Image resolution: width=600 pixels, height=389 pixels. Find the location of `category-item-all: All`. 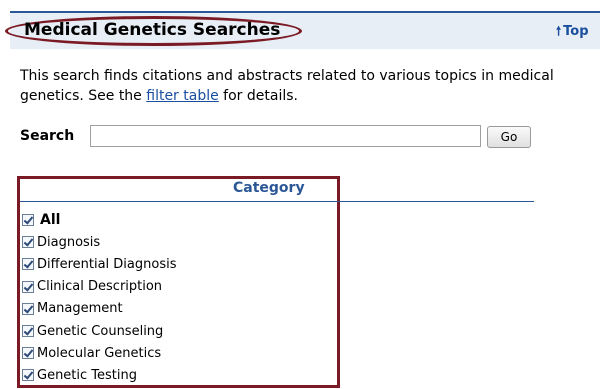

category-item-all: All is located at coordinates (99, 220).